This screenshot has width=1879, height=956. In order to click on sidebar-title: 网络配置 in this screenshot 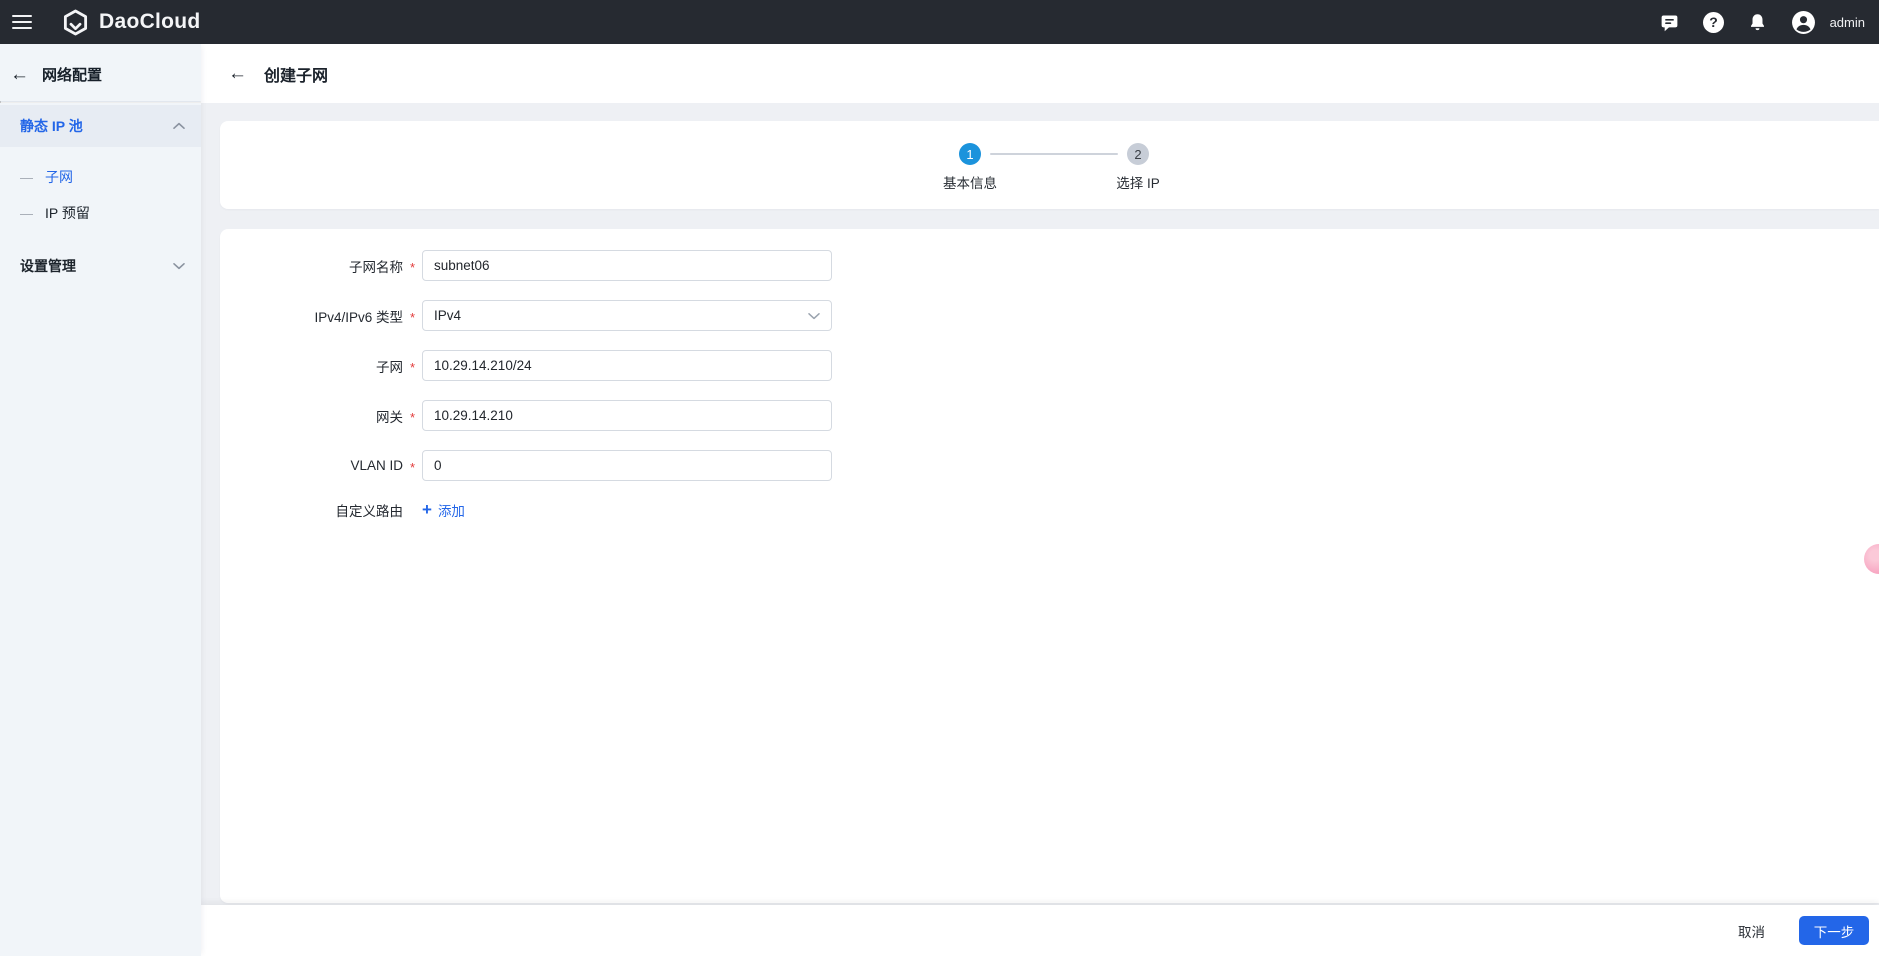, I will do `click(72, 75)`.